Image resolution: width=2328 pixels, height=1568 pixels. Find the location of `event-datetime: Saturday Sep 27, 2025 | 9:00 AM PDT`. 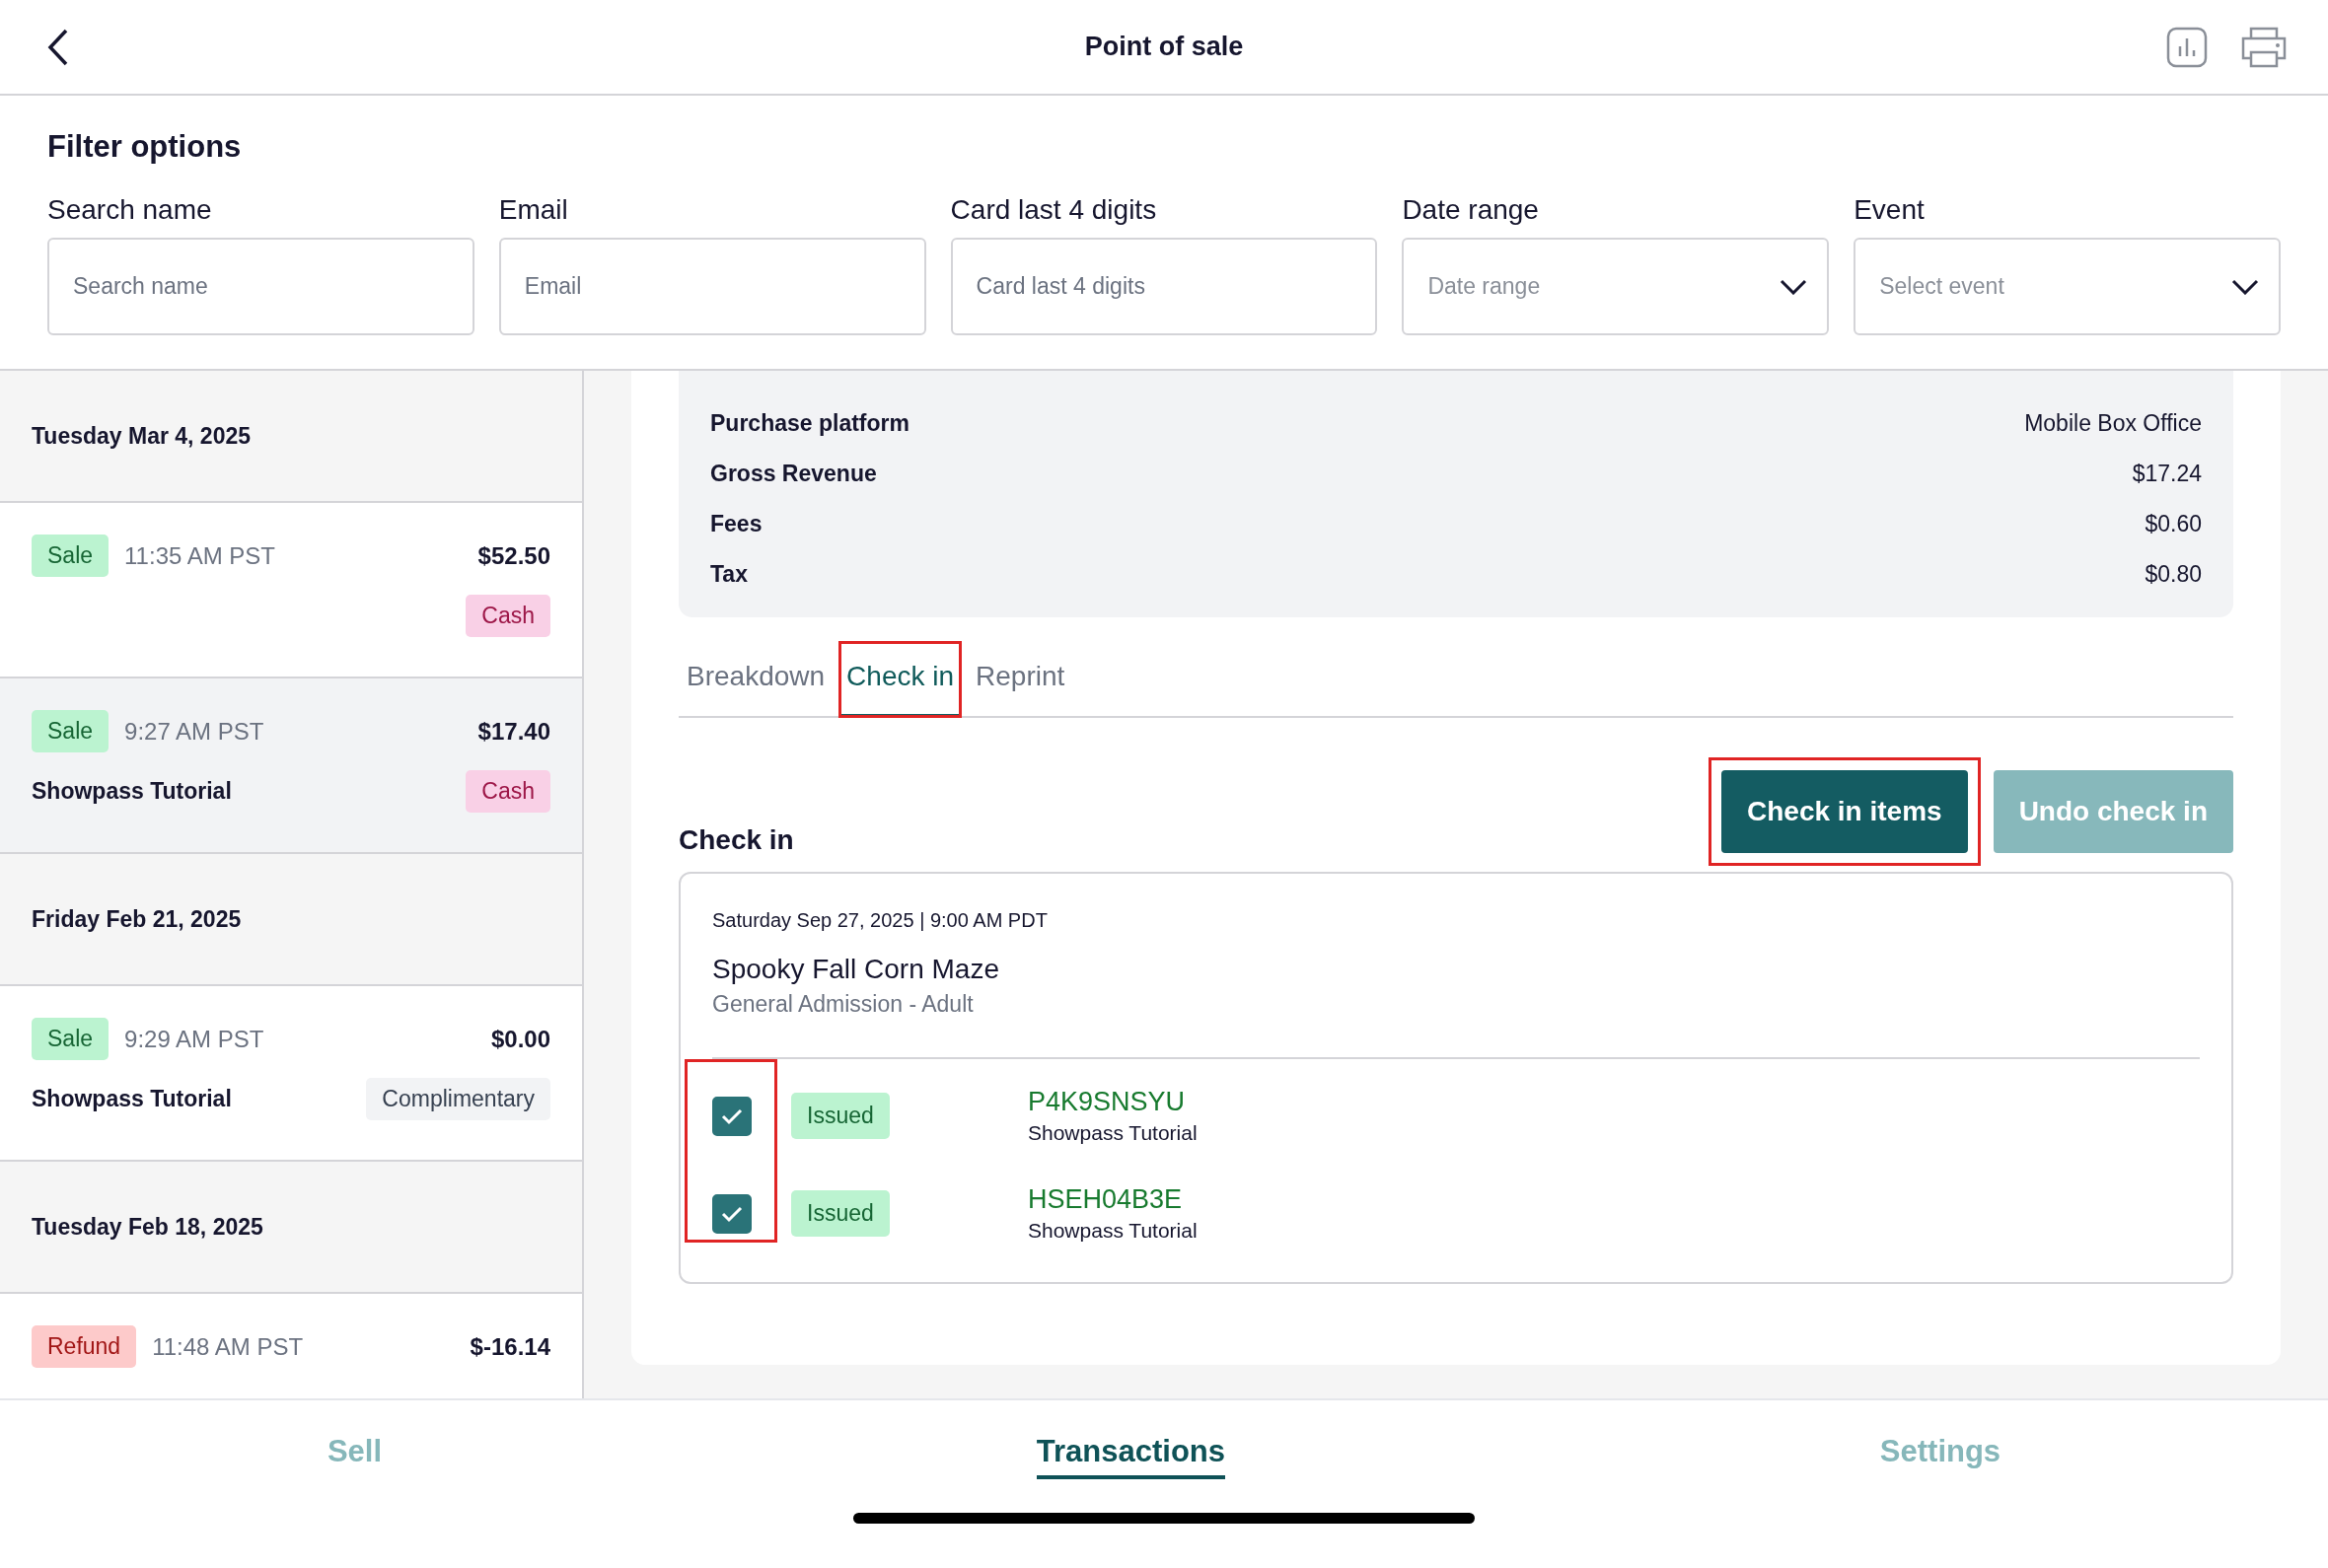

event-datetime: Saturday Sep 27, 2025 | 9:00 AM PDT is located at coordinates (880, 920).